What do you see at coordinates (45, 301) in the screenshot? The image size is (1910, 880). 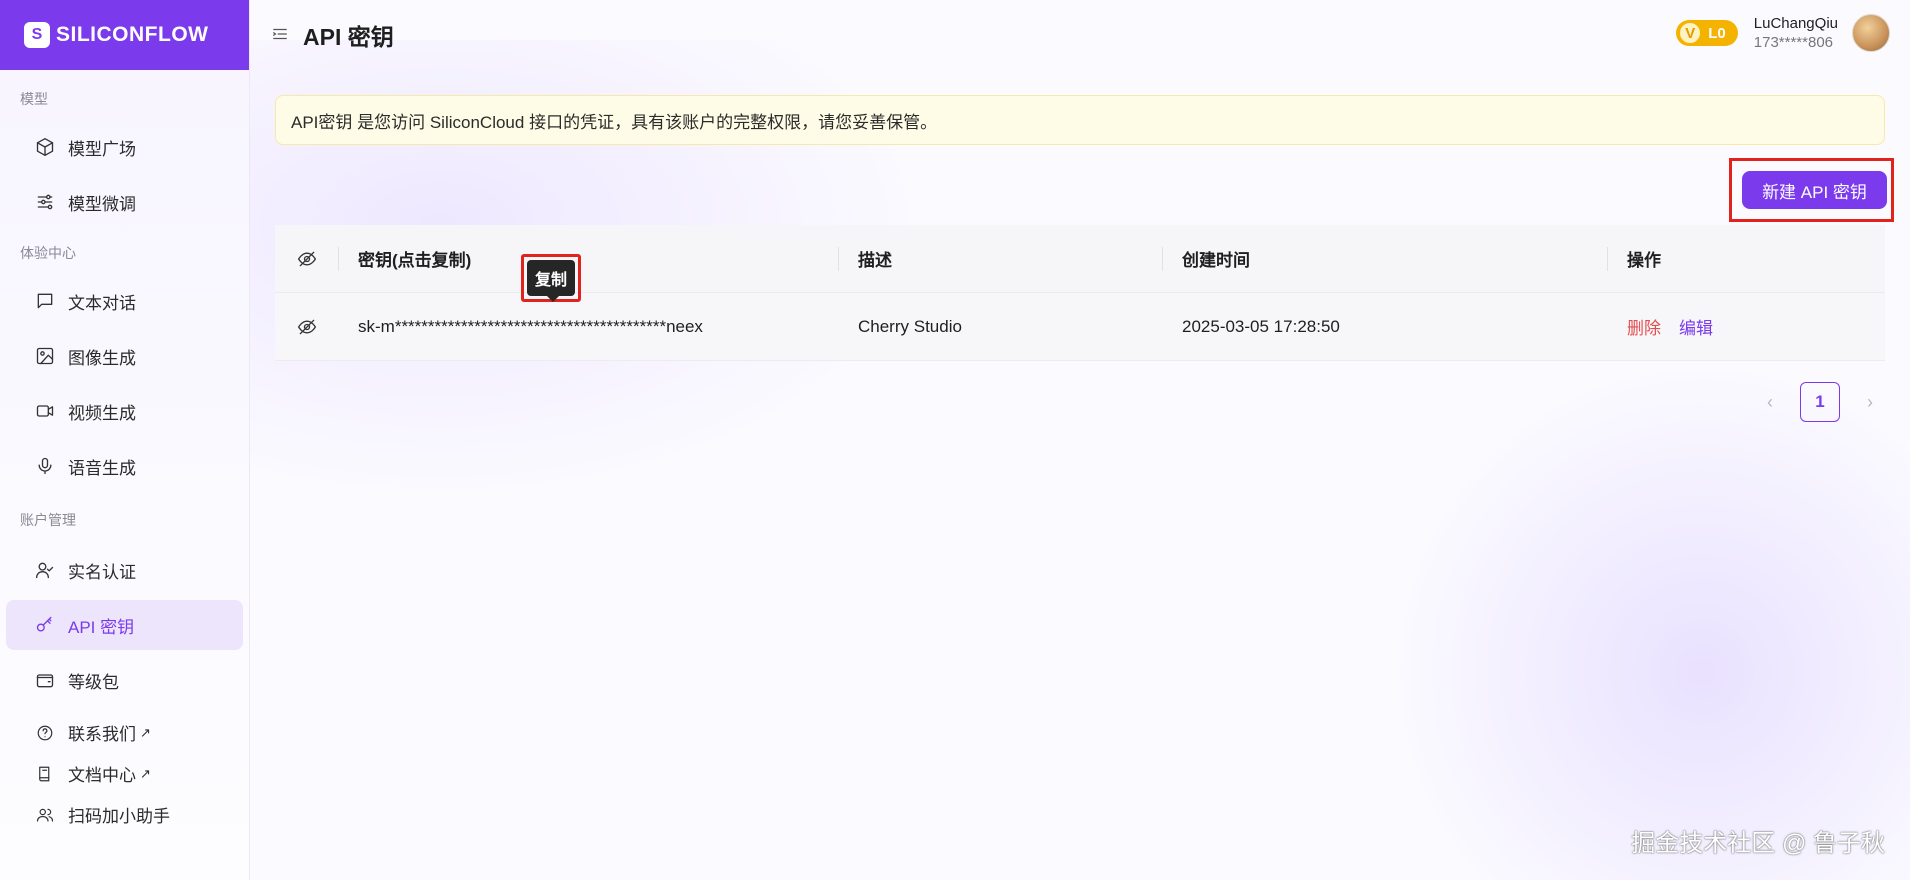 I see `chat-icon` at bounding box center [45, 301].